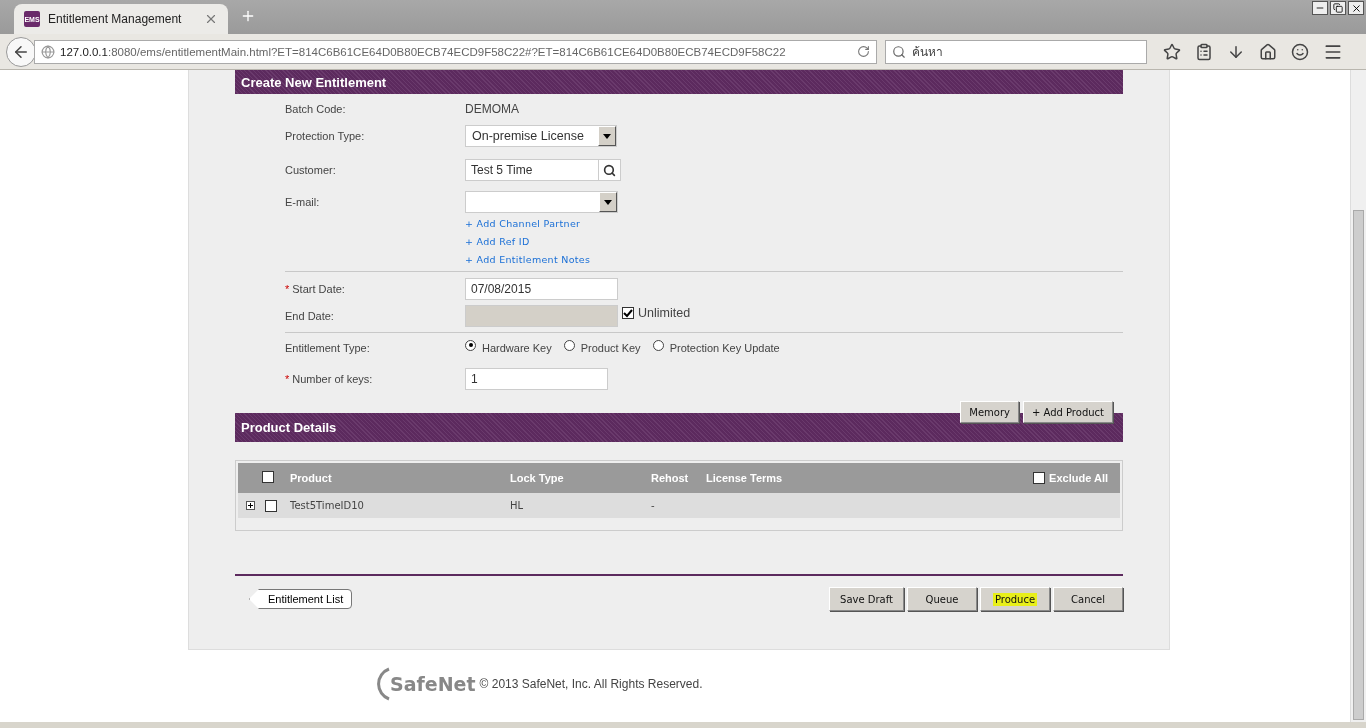 The image size is (1366, 728). What do you see at coordinates (303, 202) in the screenshot?
I see `field-label: E-mail:` at bounding box center [303, 202].